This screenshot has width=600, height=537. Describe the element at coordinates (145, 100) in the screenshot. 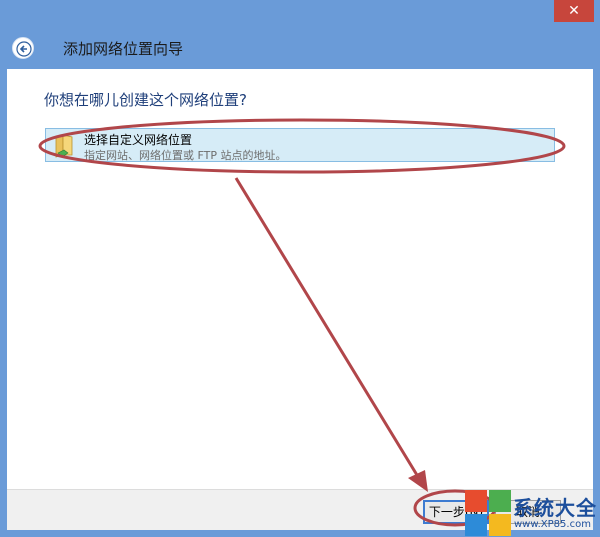

I see `page-question: 你想在哪儿创建这个网络位置?` at that location.